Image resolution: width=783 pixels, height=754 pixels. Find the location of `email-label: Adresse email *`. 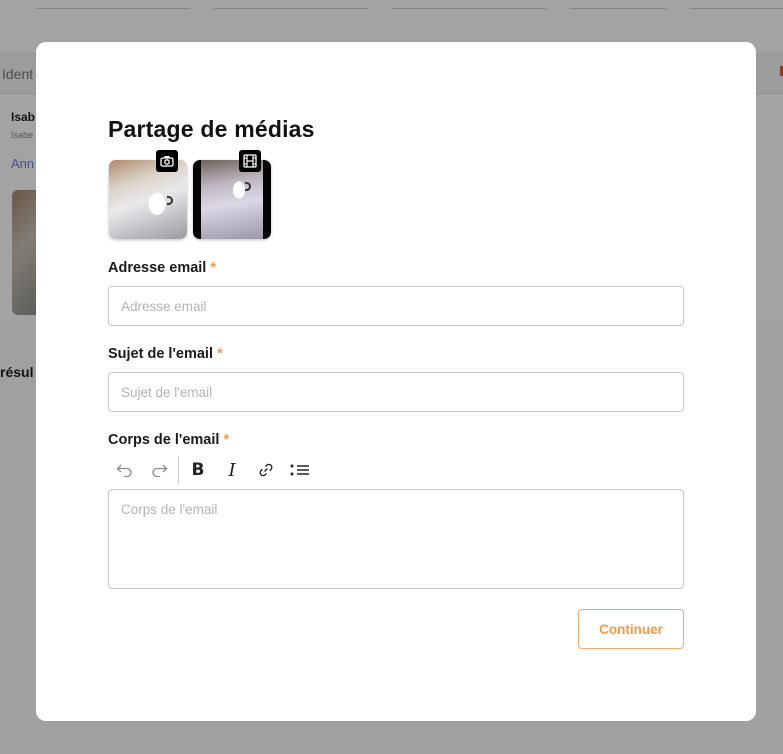

email-label: Adresse email * is located at coordinates (162, 268).